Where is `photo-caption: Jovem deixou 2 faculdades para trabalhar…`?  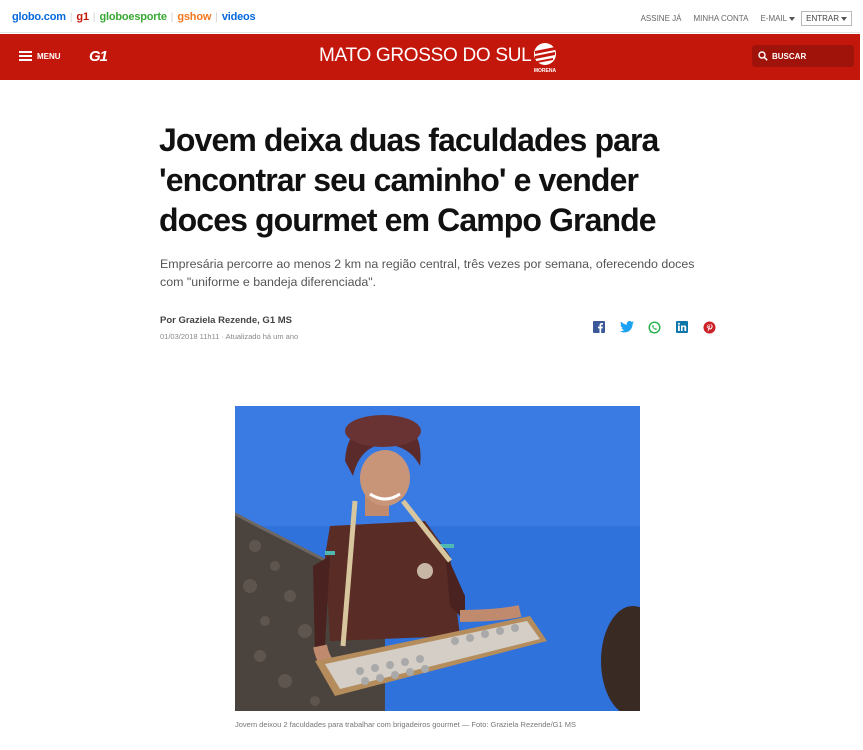
photo-caption: Jovem deixou 2 faculdades para trabalhar… is located at coordinates (406, 724).